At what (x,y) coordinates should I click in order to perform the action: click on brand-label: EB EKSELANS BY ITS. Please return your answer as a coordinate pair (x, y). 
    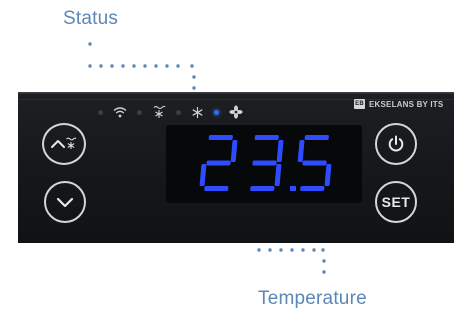
    Looking at the image, I should click on (398, 104).